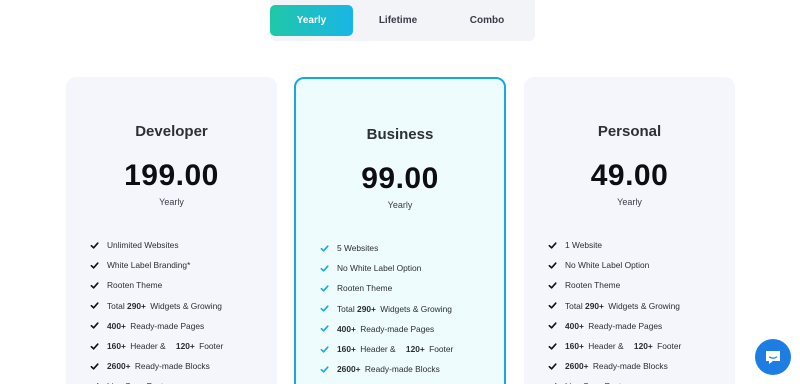  Describe the element at coordinates (400, 178) in the screenshot. I see `plan-price: 99.00` at that location.